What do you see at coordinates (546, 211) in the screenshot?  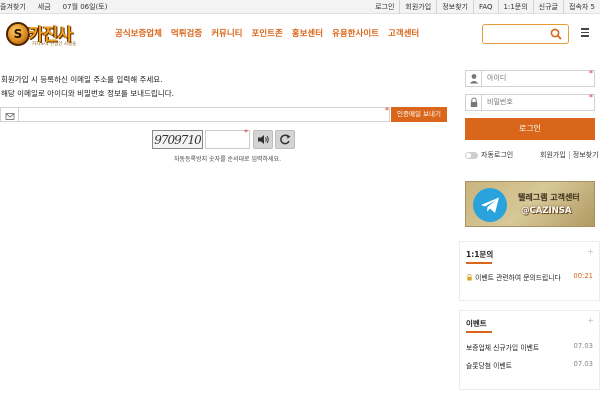 I see `telegram-banner-handle: @CAZINSA` at bounding box center [546, 211].